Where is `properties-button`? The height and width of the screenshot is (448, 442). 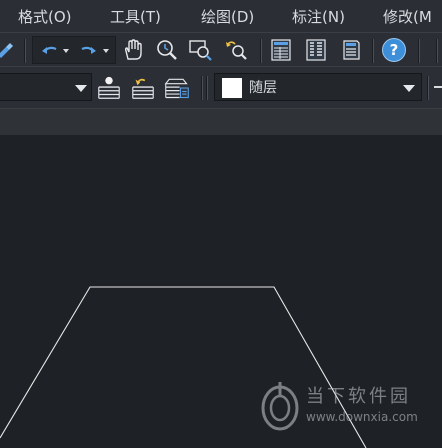
properties-button is located at coordinates (281, 50).